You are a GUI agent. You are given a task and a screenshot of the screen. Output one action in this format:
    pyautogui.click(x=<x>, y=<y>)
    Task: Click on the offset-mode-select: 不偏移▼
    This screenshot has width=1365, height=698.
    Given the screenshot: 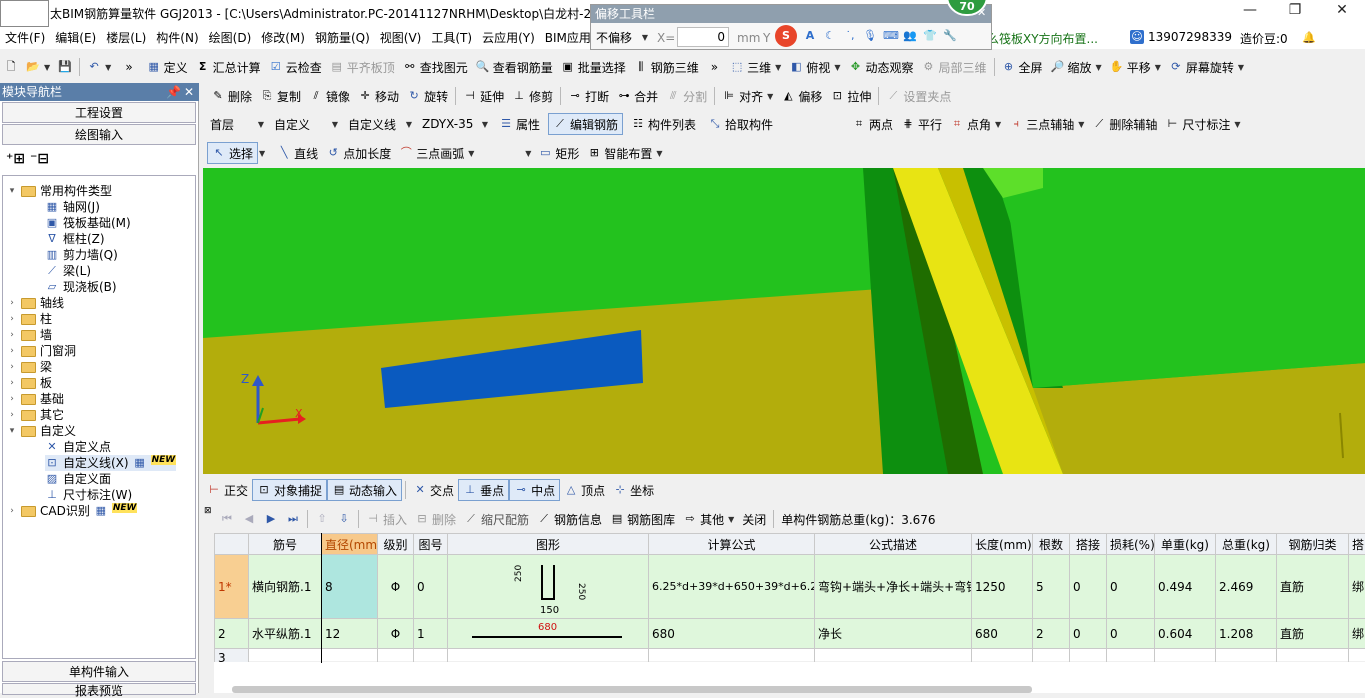 What is the action you would take?
    pyautogui.click(x=622, y=37)
    